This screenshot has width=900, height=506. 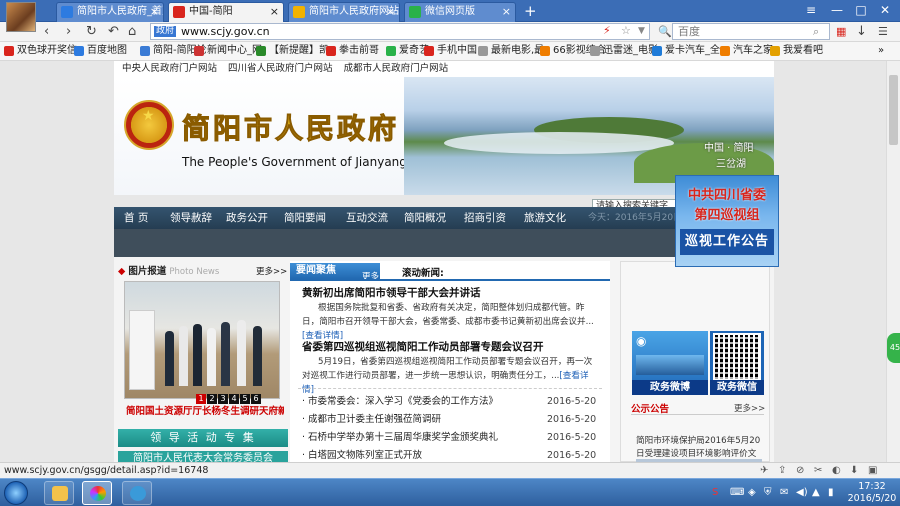 What do you see at coordinates (727, 221) in the screenshot?
I see `inspection-notice-ad: 中共四川省委 第四巡视组 巡视工作公告` at bounding box center [727, 221].